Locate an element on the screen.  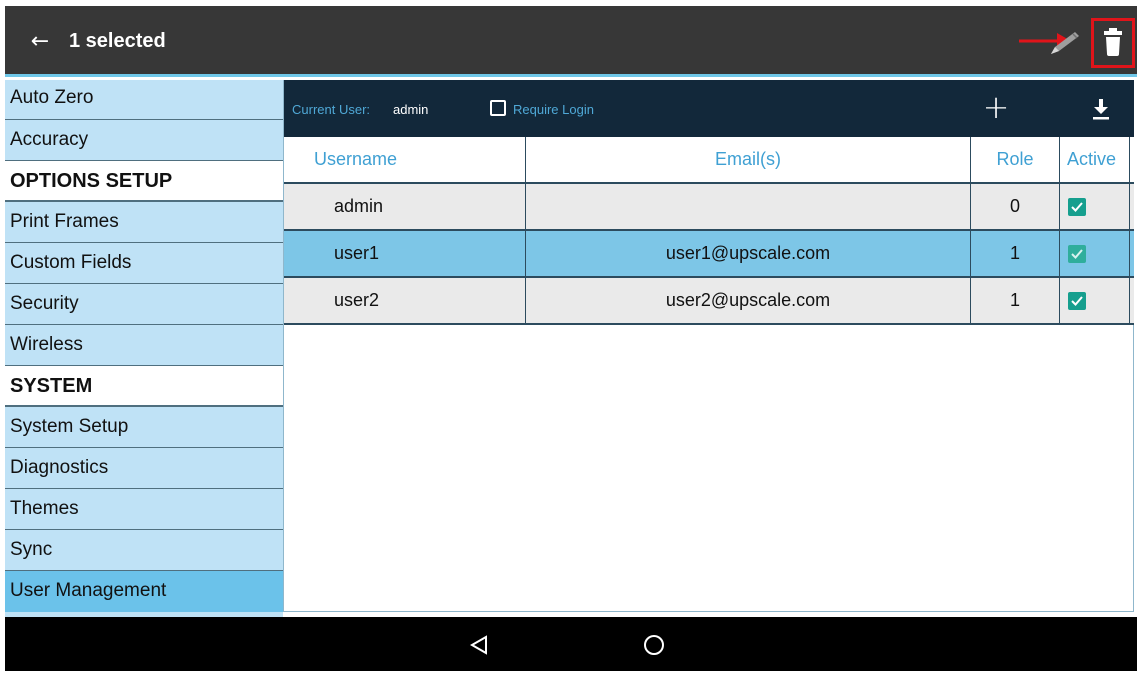
sidebar-item-auto-zero: Auto Zero is located at coordinates (144, 100).